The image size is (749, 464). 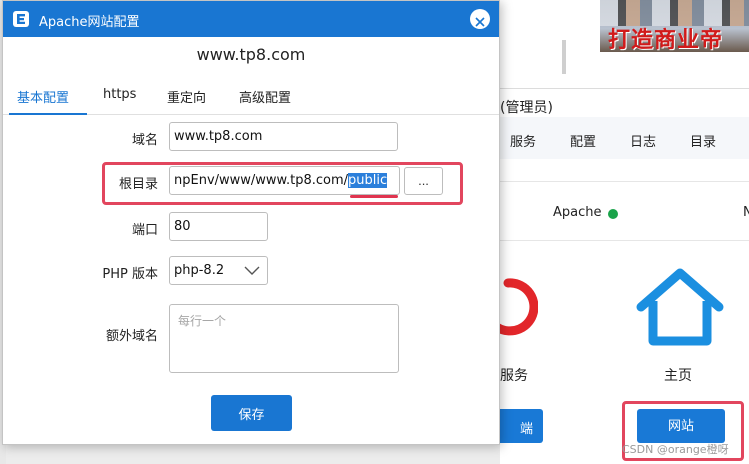 I want to click on port-label: 端口, so click(x=144, y=230).